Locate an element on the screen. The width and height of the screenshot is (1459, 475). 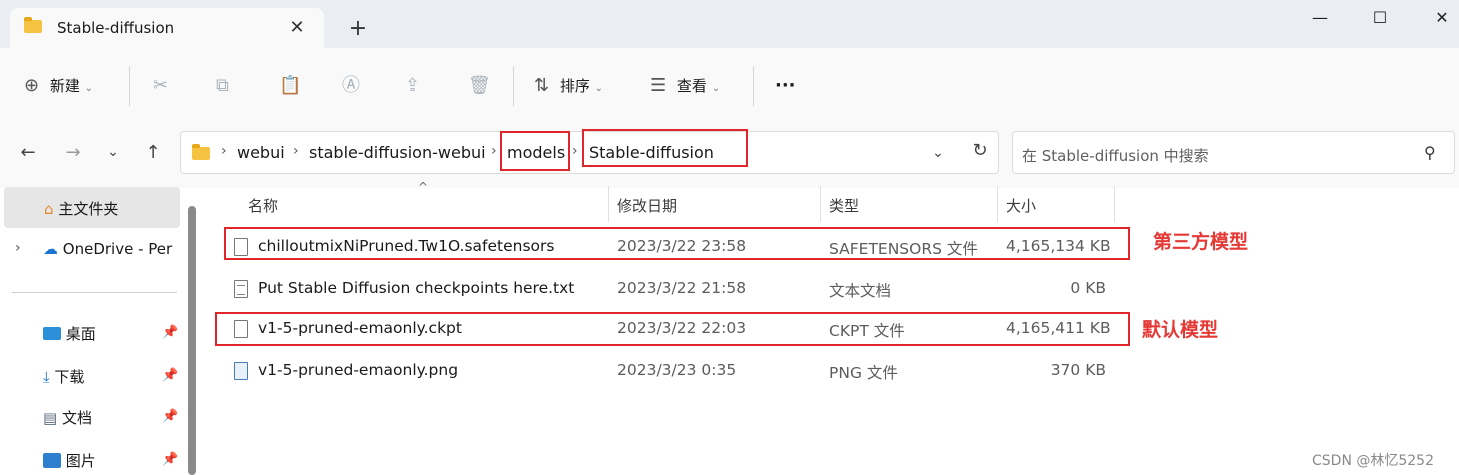
recent-locations-button: ⌄ is located at coordinates (113, 152).